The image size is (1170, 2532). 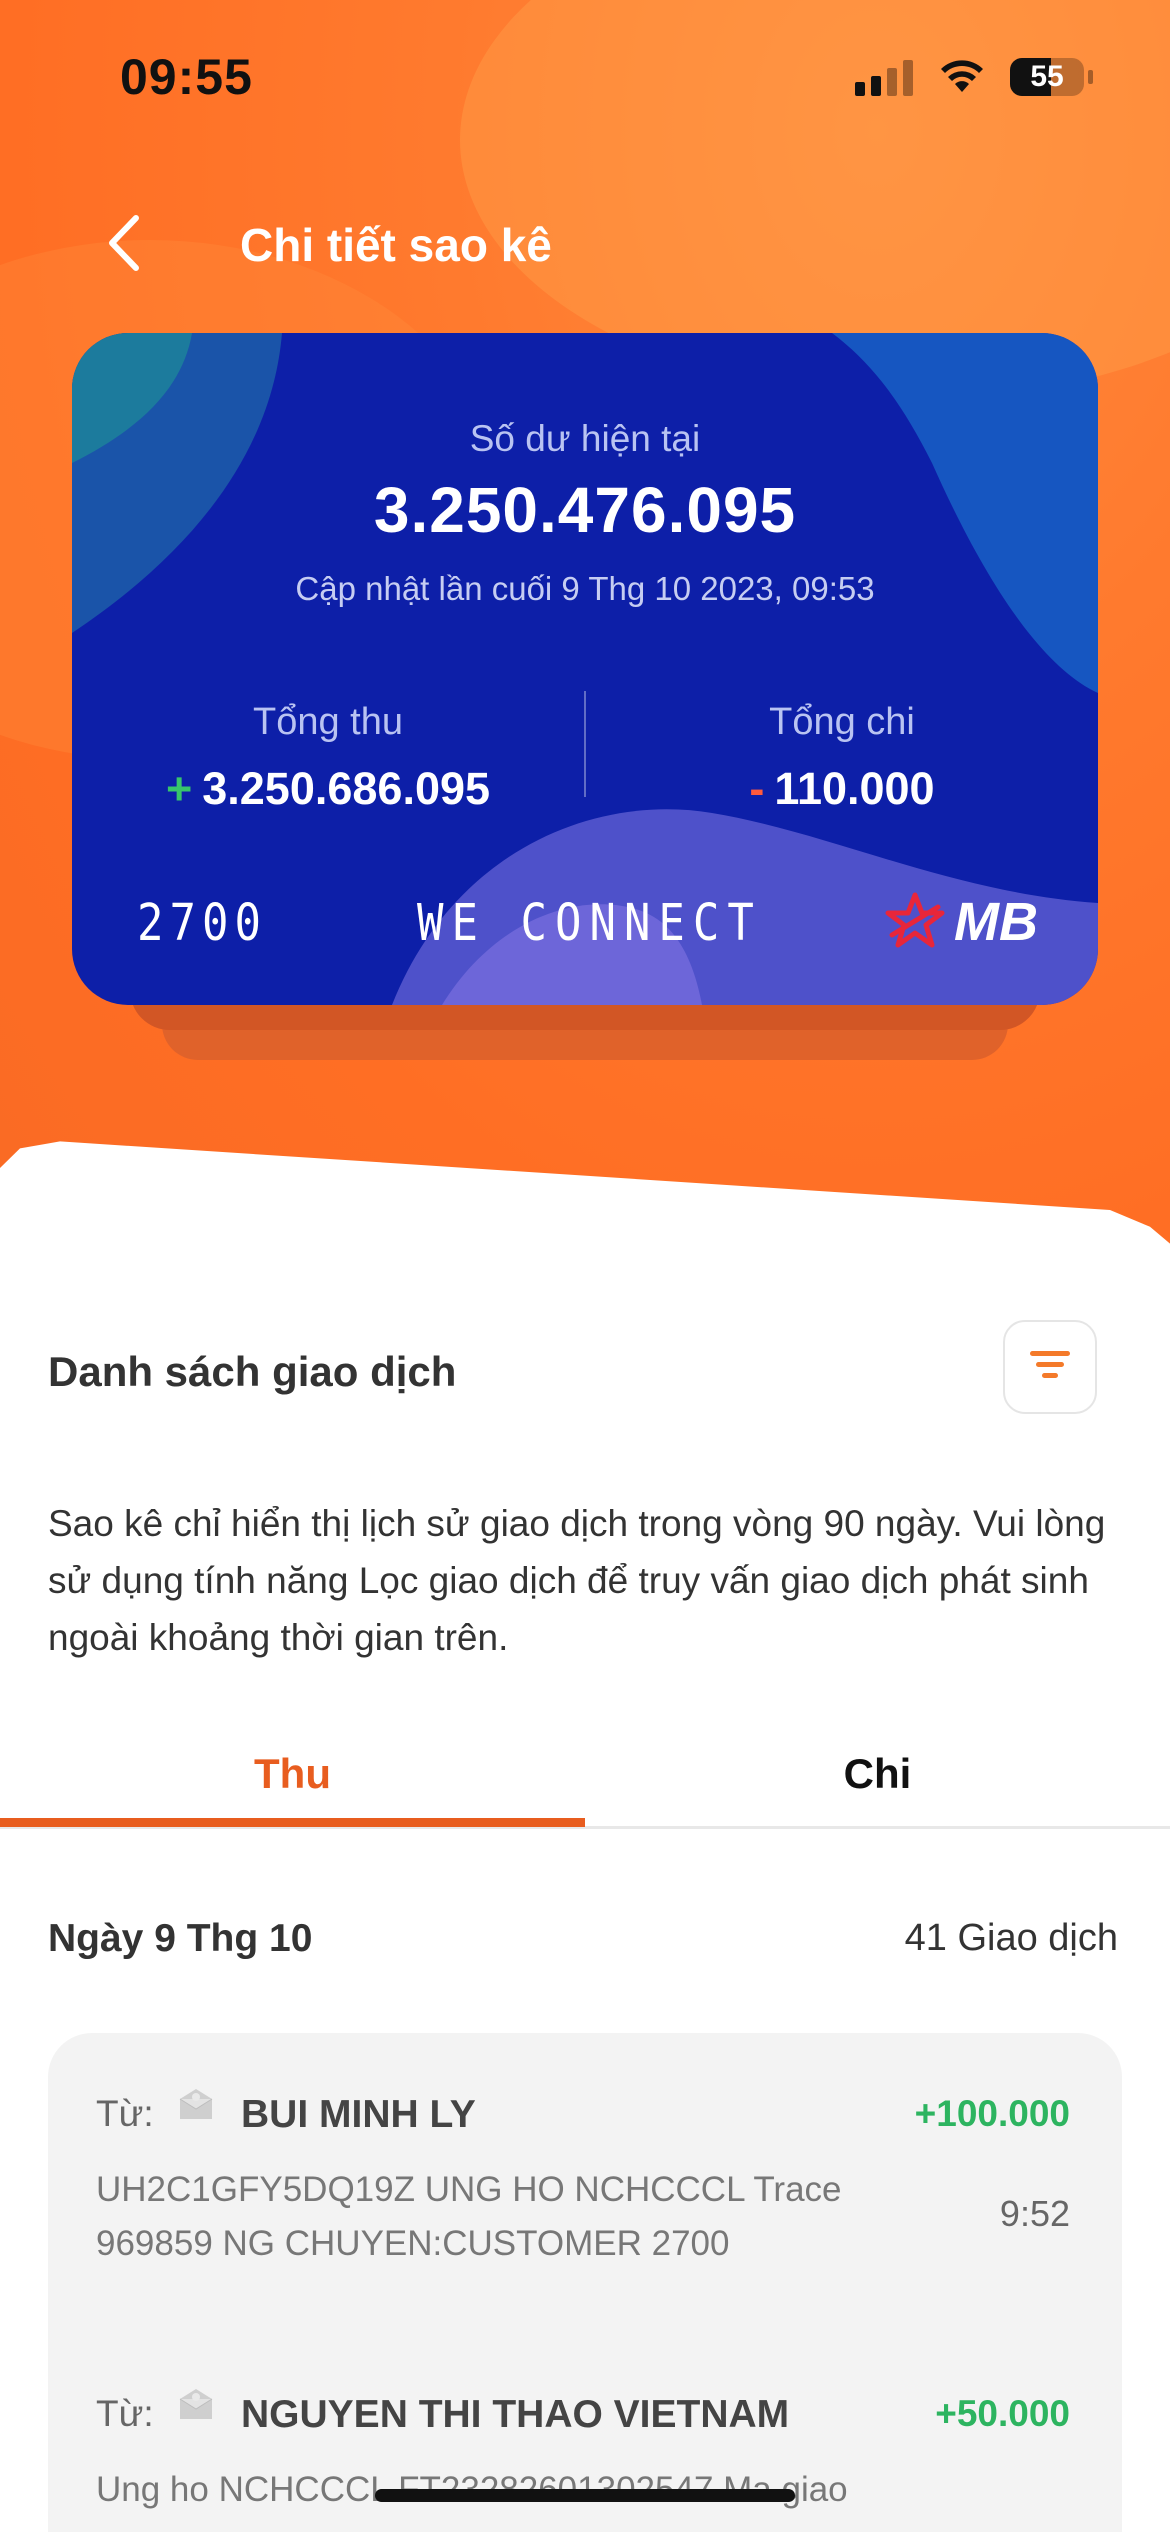 What do you see at coordinates (589, 923) in the screenshot?
I see `card-slogan: WE CONNECT` at bounding box center [589, 923].